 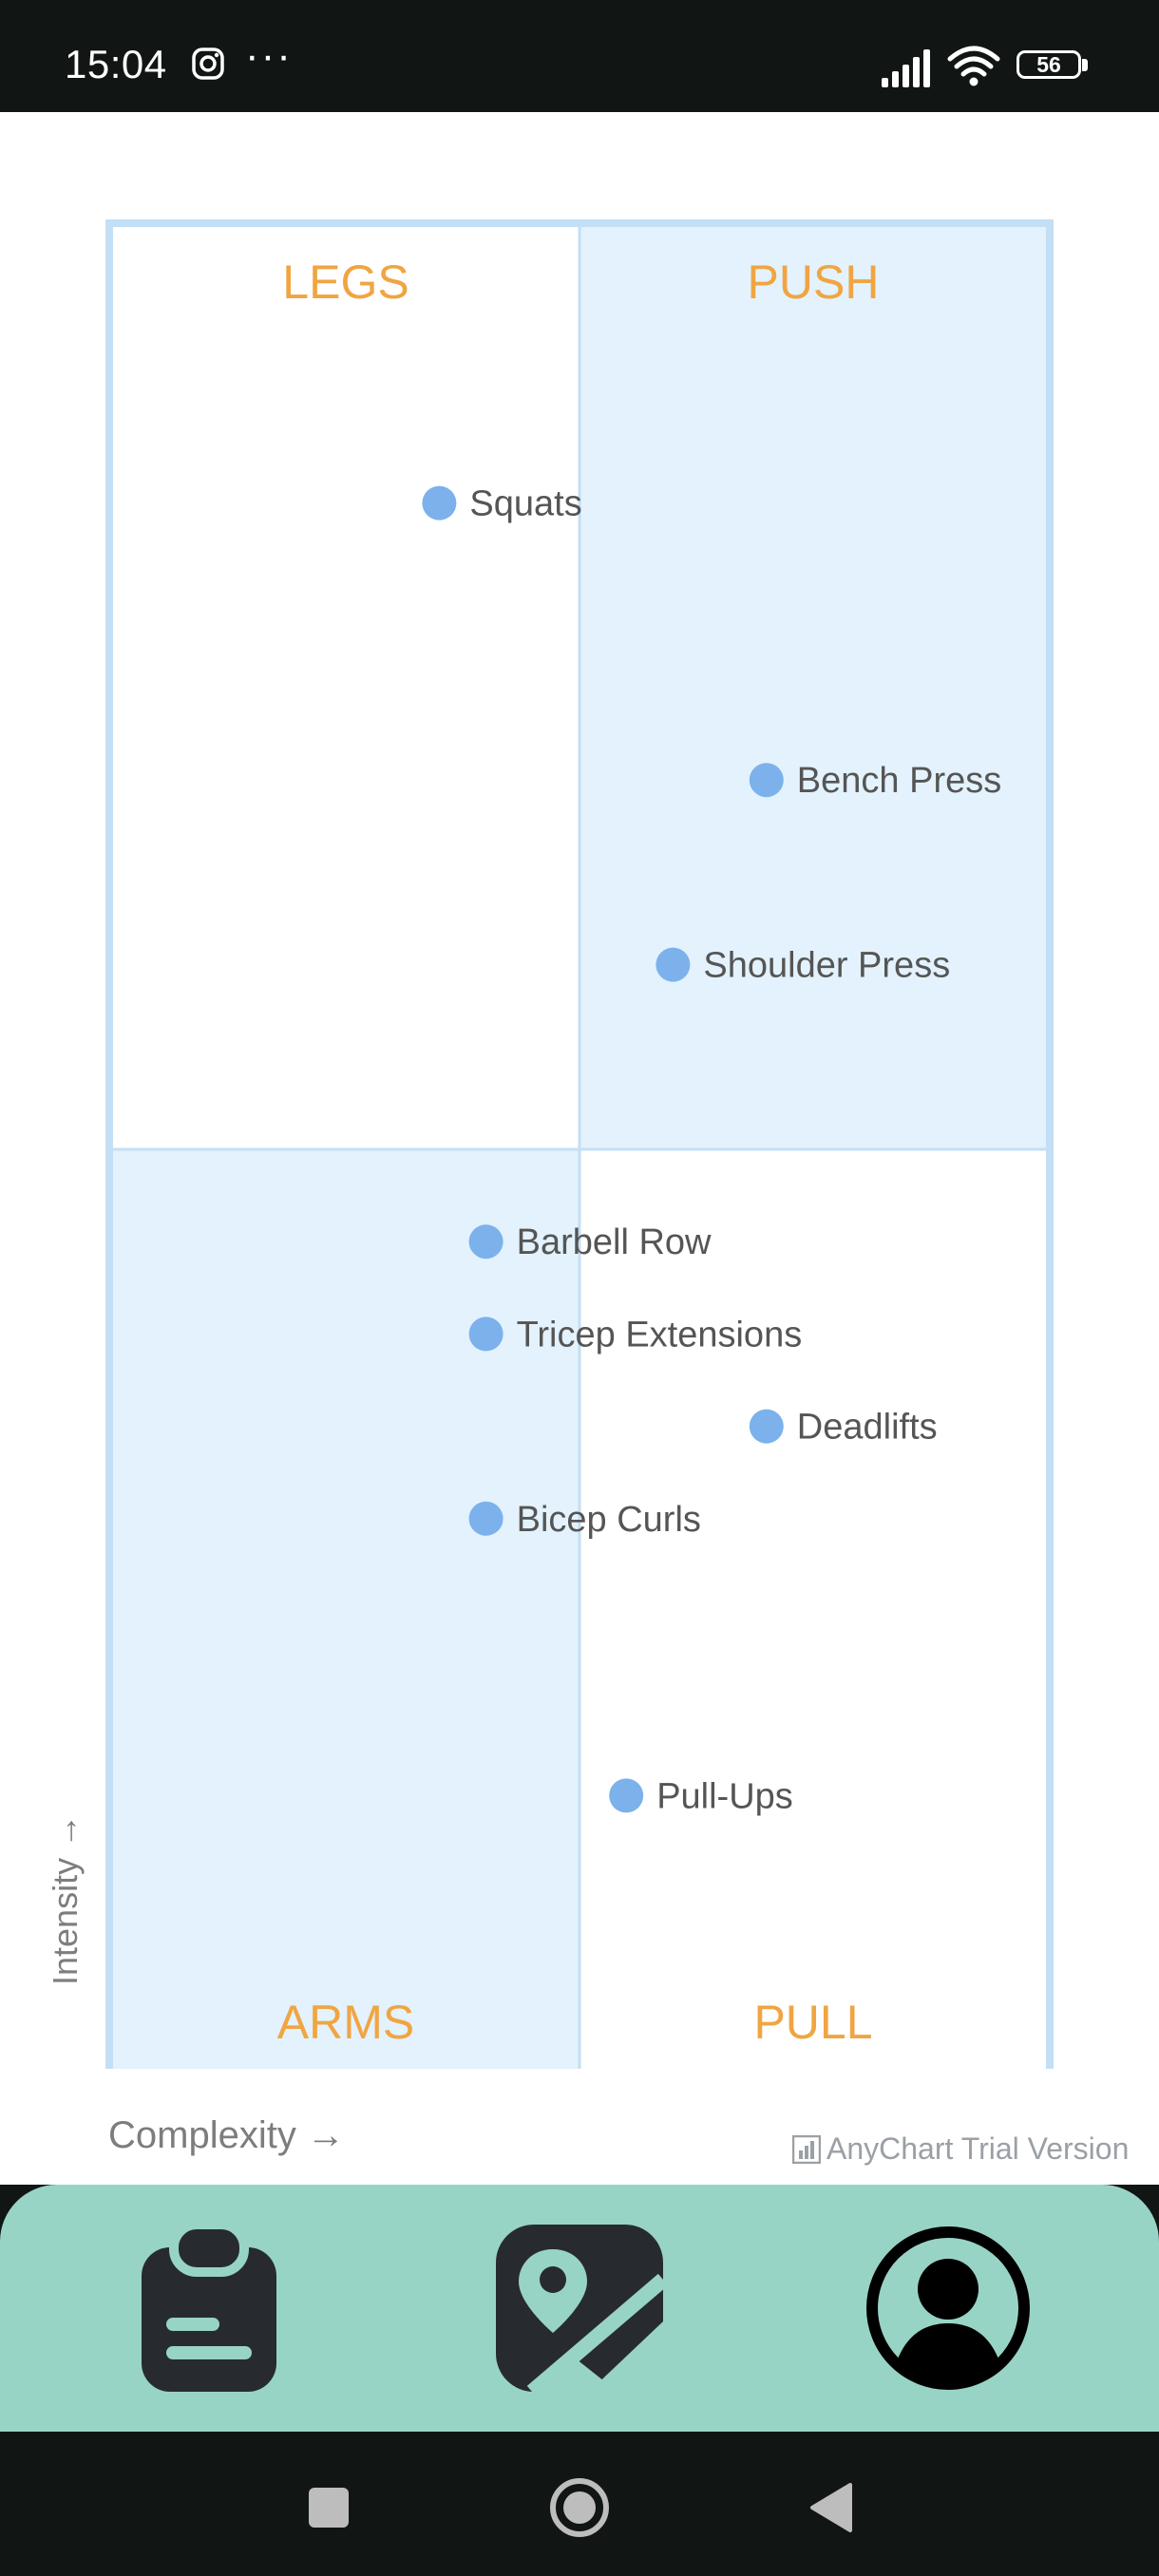 I want to click on quadrant-label-arms: ARMS, so click(x=345, y=2022).